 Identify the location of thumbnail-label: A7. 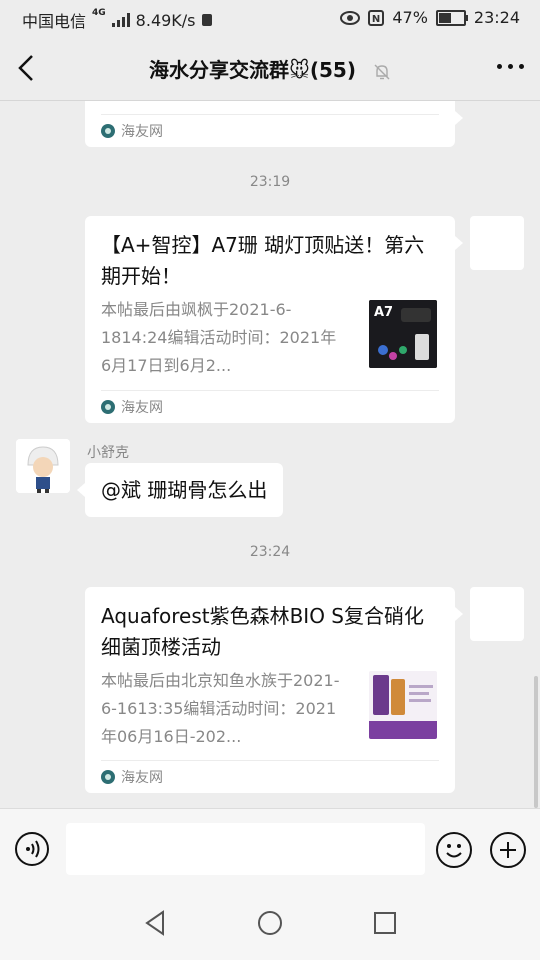
(383, 312).